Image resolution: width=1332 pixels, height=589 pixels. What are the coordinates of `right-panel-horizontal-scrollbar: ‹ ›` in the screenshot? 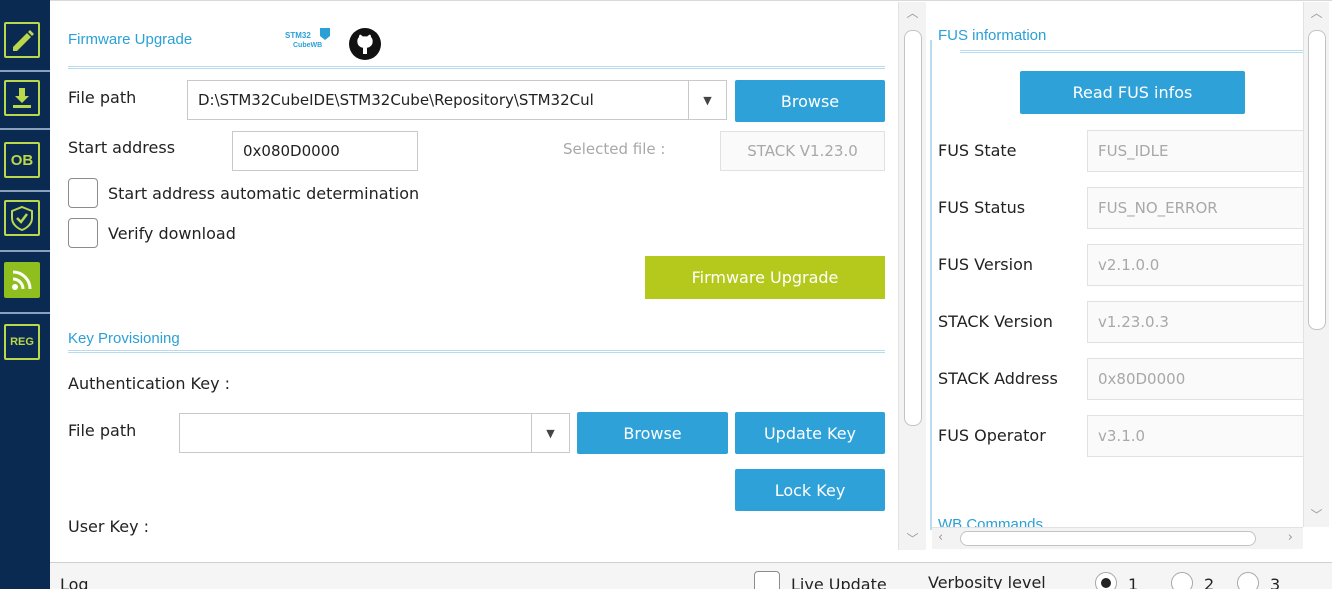 It's located at (1117, 538).